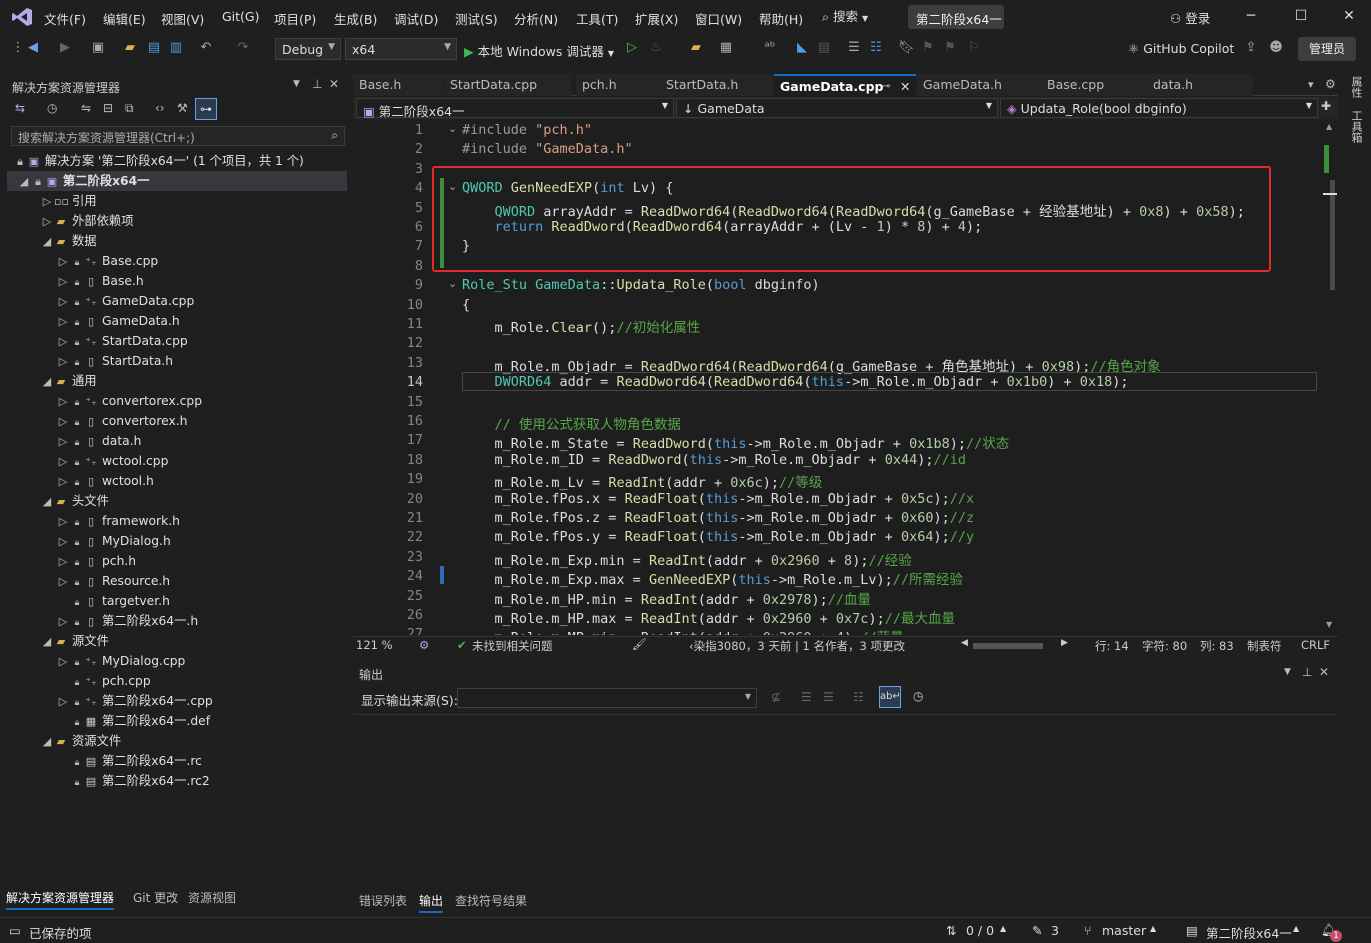 The width and height of the screenshot is (1371, 943). I want to click on save-icon: ▤, so click(154, 48).